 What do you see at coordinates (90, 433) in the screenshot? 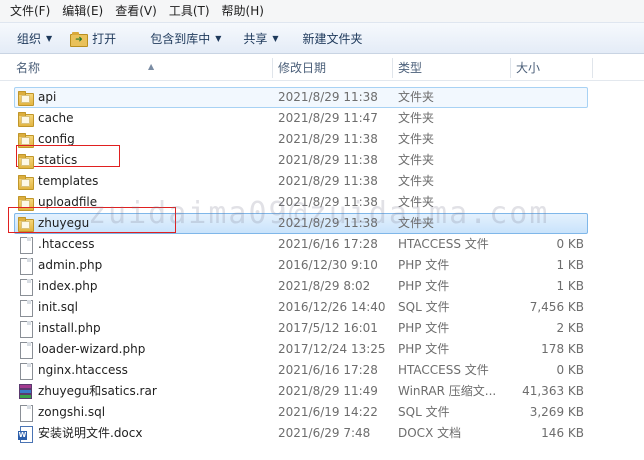
I see `file-name: 安装说明文件.docx` at bounding box center [90, 433].